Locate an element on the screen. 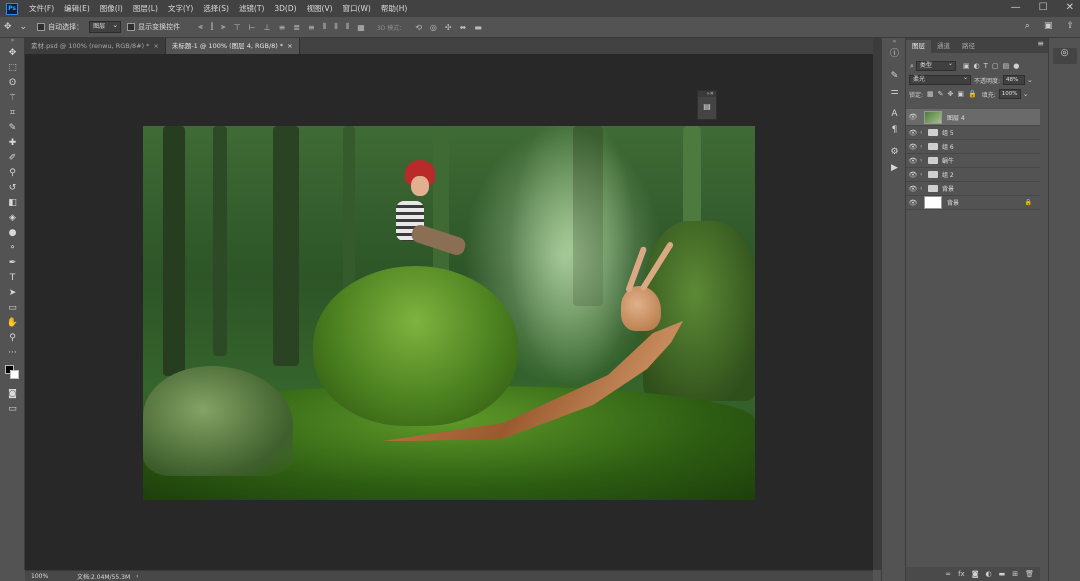  path-selection-tool: ➤ is located at coordinates (12, 293).